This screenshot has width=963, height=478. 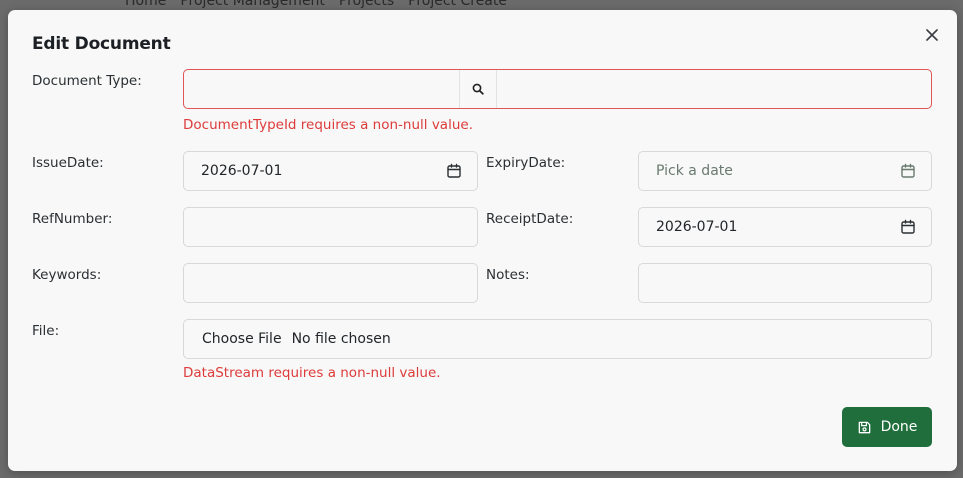 What do you see at coordinates (330, 227) in the screenshot?
I see `ref-number-input` at bounding box center [330, 227].